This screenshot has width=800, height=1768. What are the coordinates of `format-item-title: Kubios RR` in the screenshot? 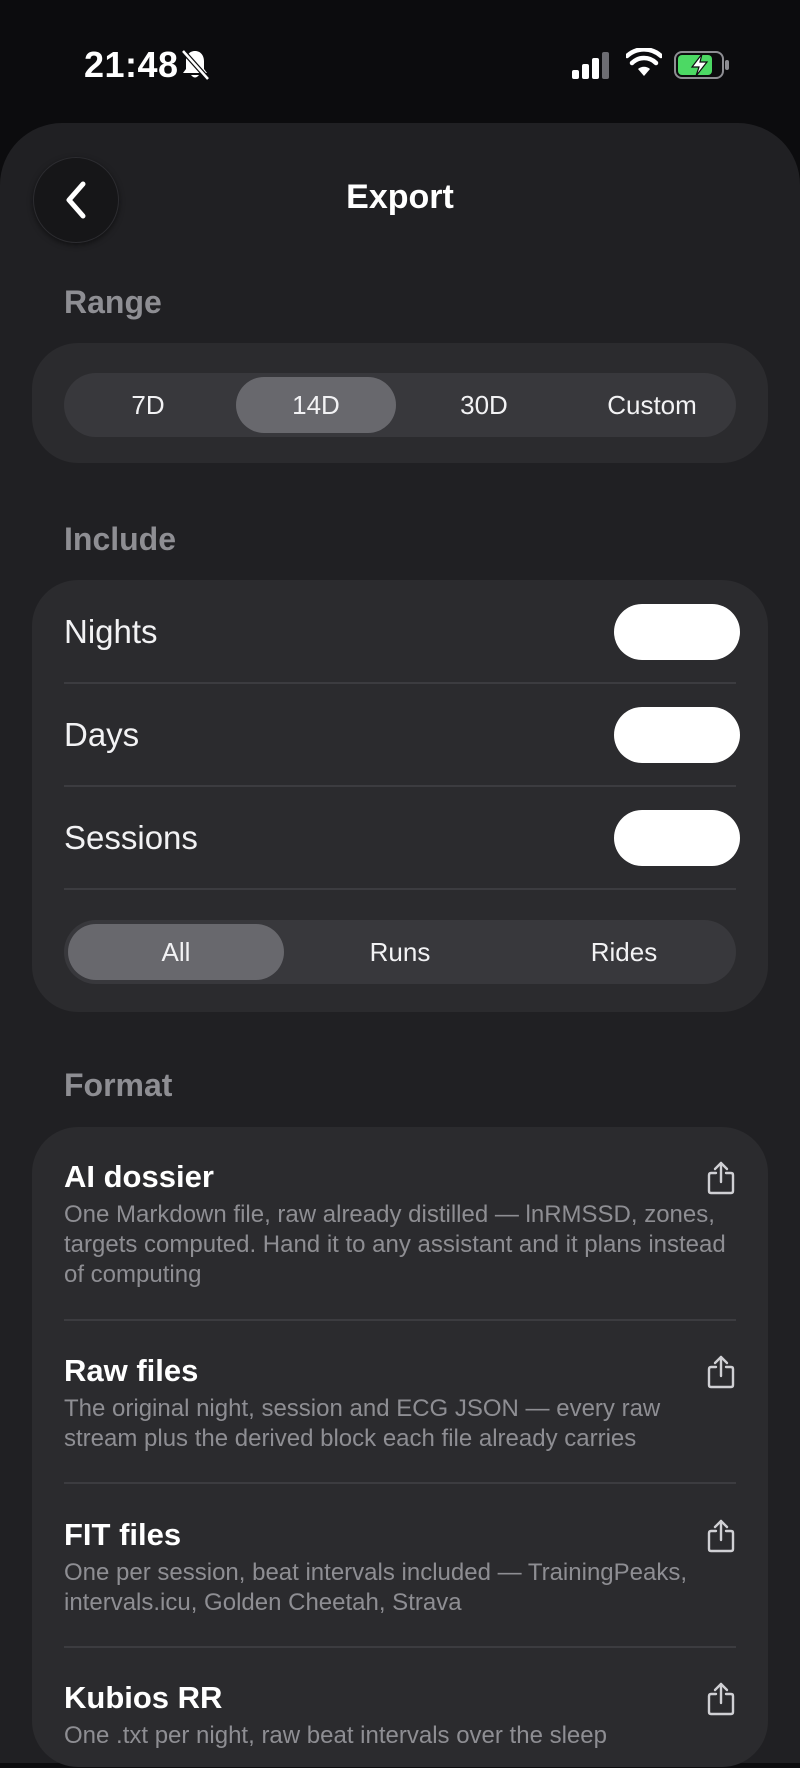 It's located at (143, 1697).